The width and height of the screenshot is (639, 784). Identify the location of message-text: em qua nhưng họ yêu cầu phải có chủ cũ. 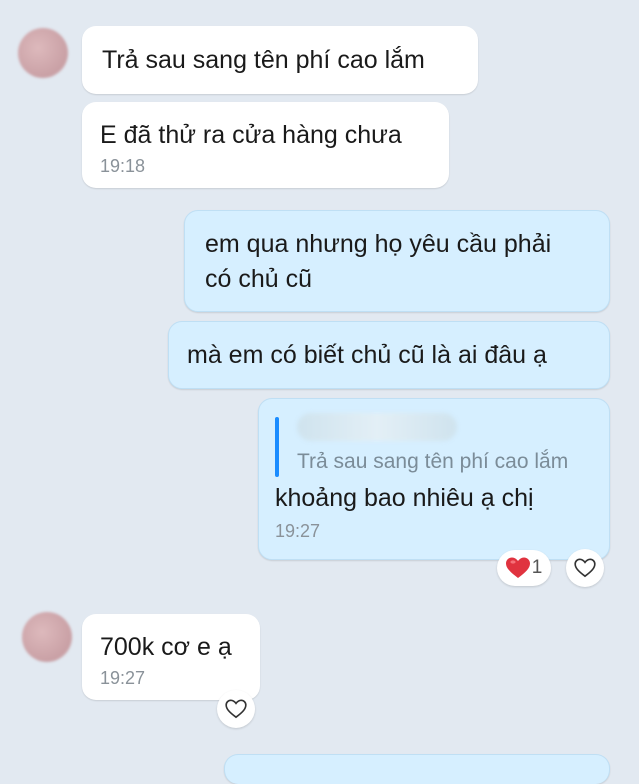
(378, 261).